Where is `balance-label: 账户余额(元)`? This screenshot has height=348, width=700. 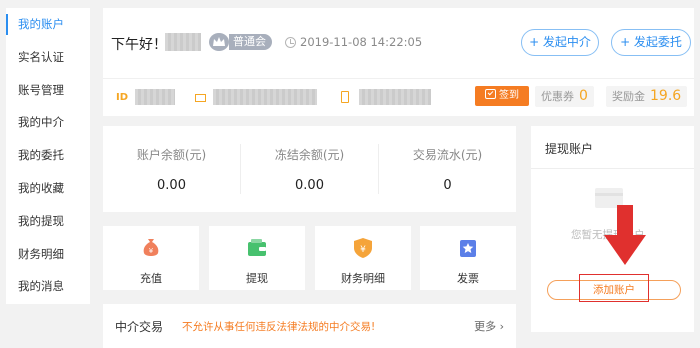
balance-label: 账户余额(元) is located at coordinates (171, 155).